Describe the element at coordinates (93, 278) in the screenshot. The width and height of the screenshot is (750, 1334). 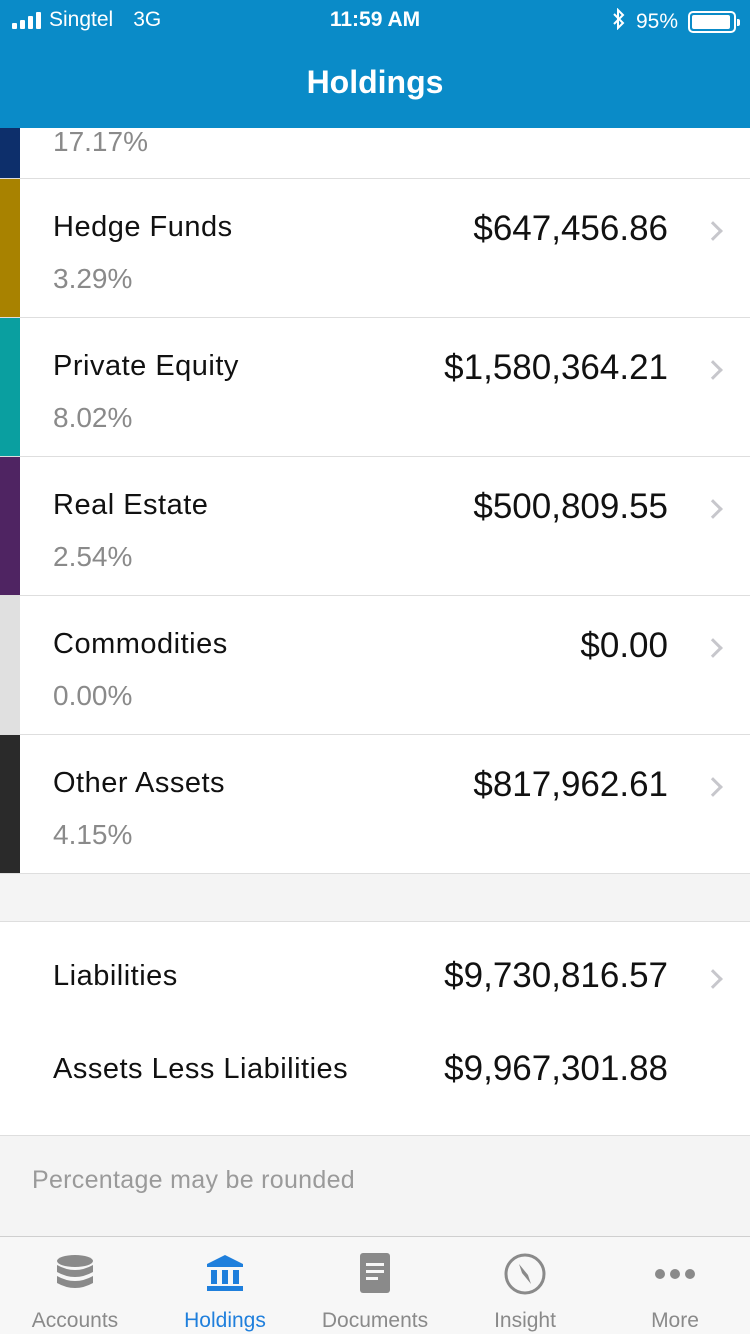
I see `asset-percent: 3.29%` at that location.